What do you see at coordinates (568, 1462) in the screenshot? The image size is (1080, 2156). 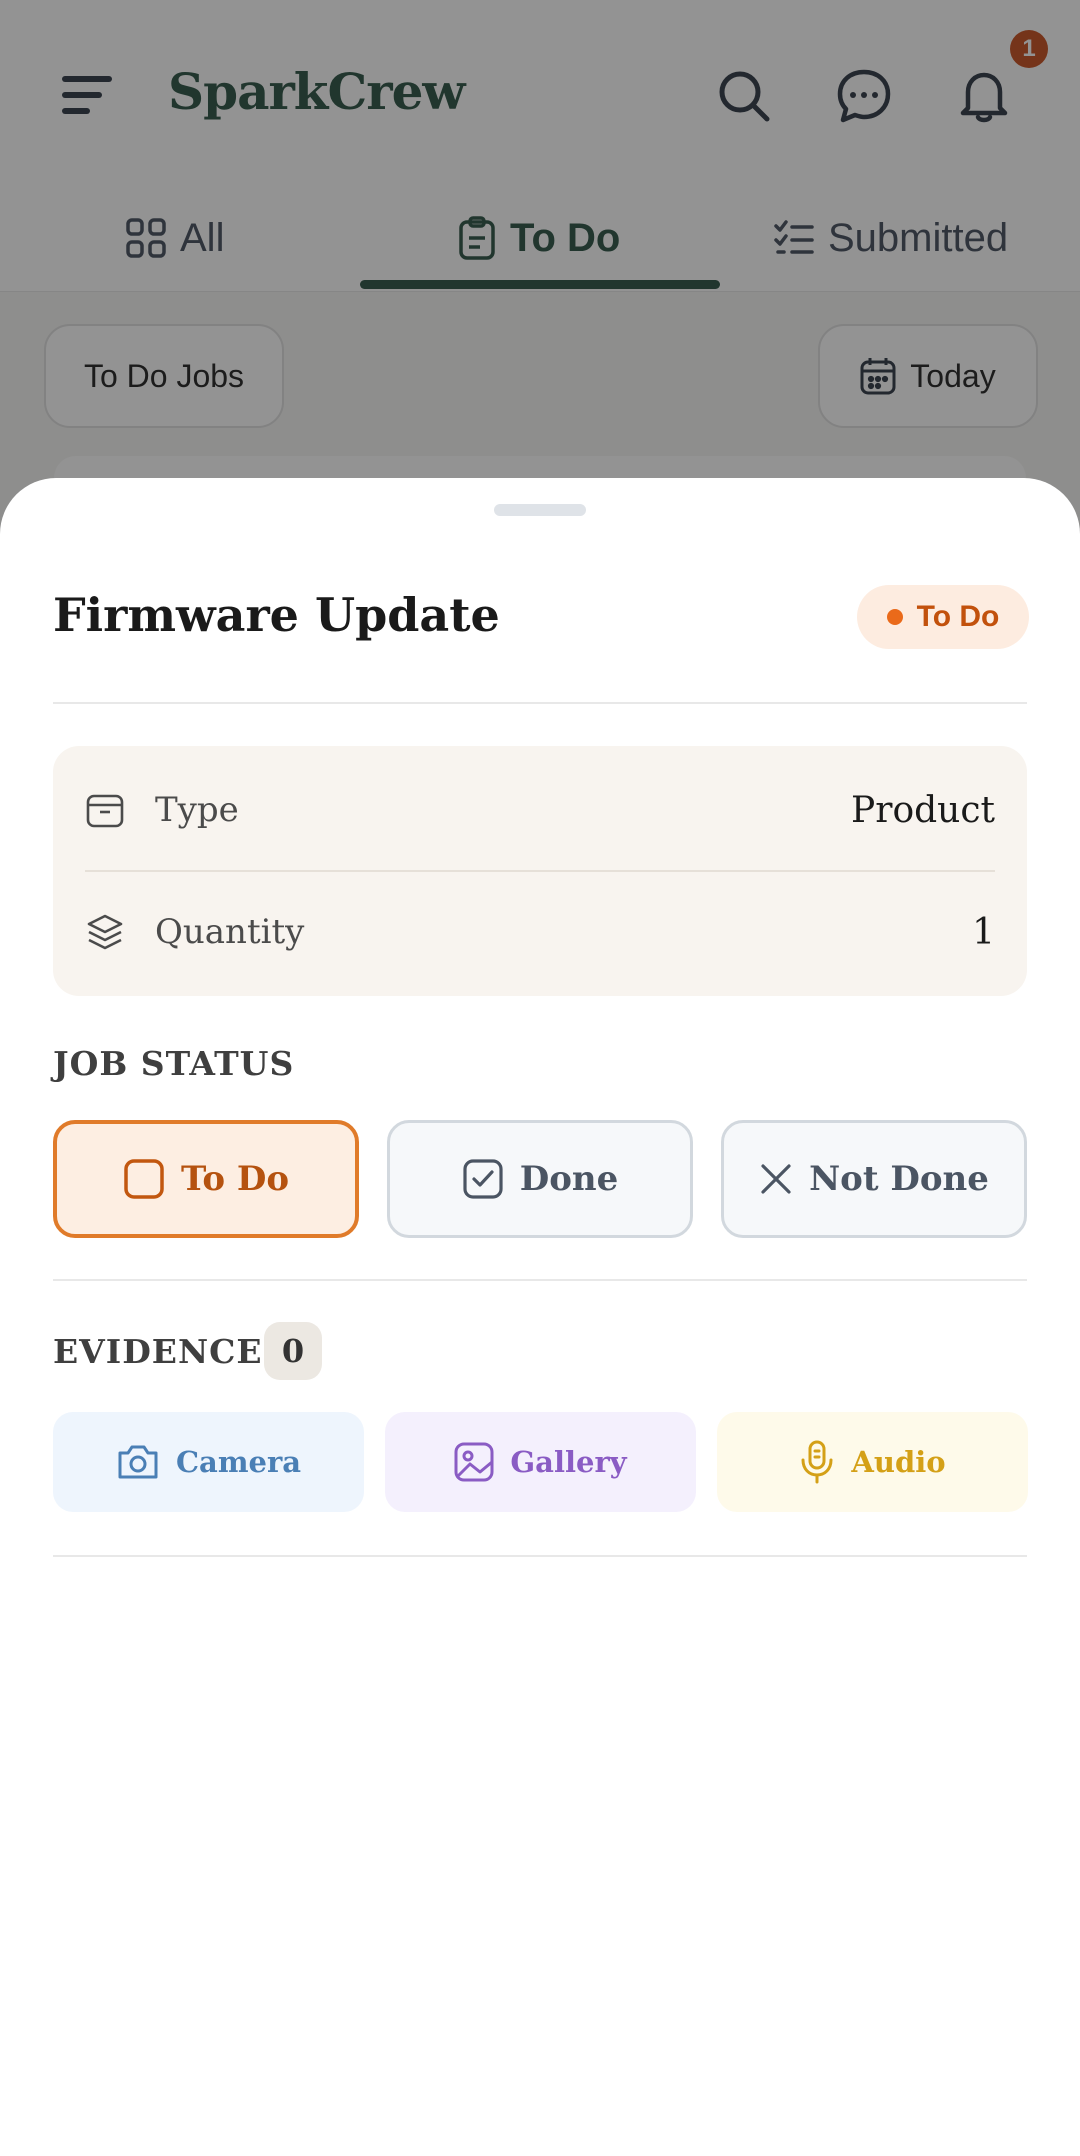 I see `evidence-gallery-label: Gallery` at bounding box center [568, 1462].